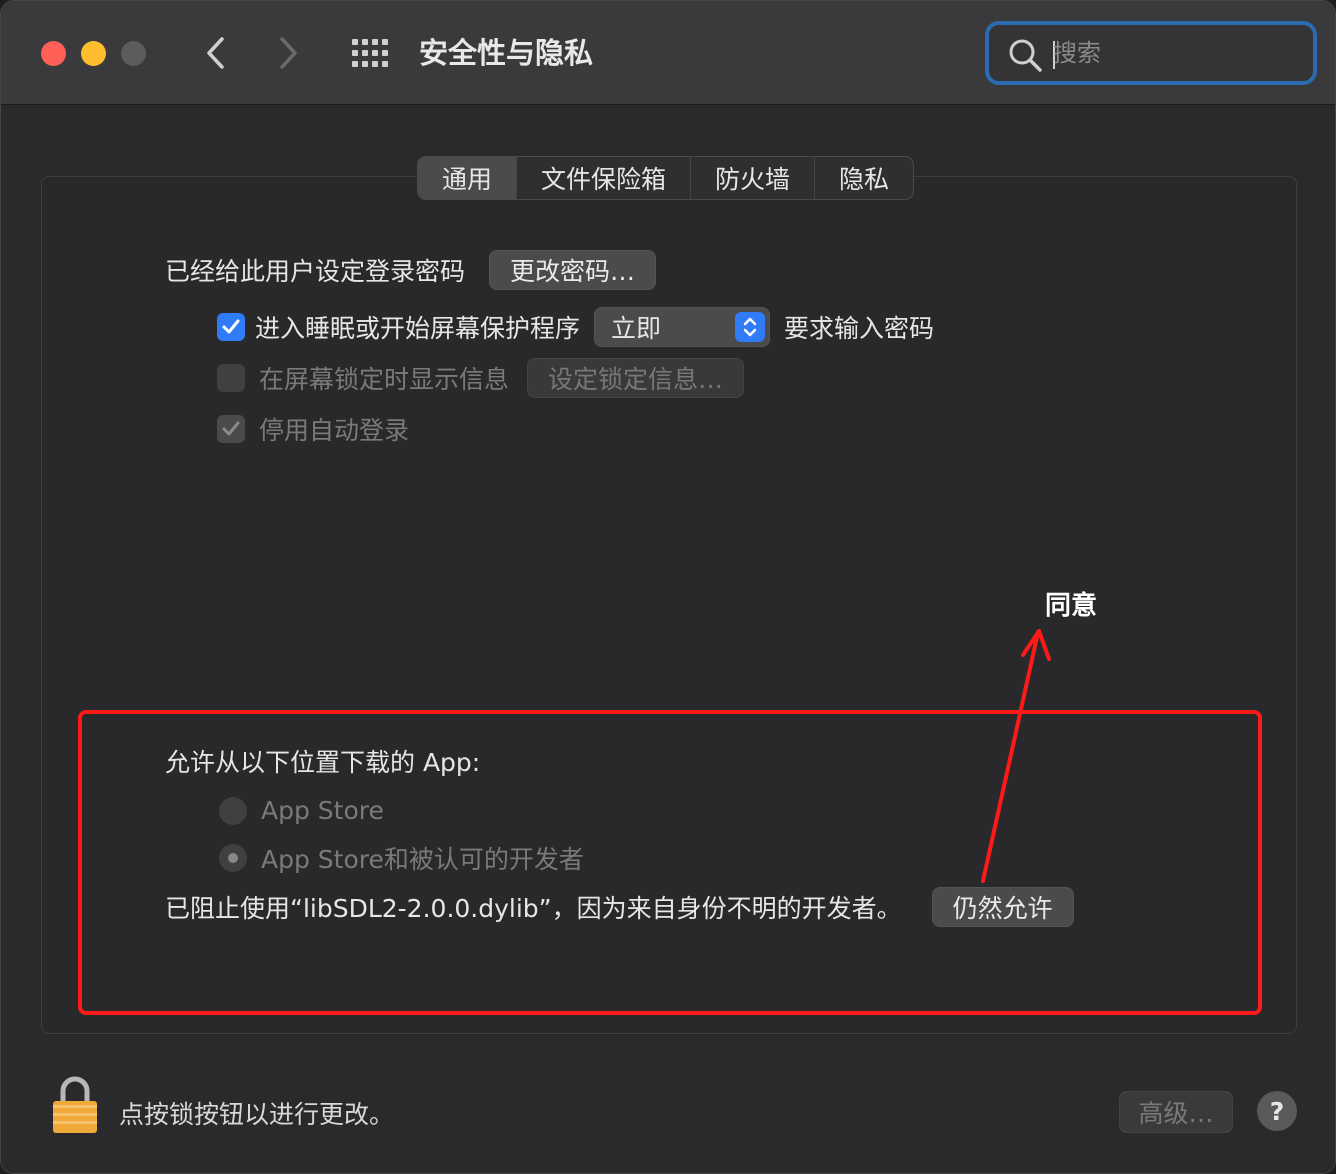 This screenshot has width=1336, height=1174. I want to click on search-input, so click(1173, 53).